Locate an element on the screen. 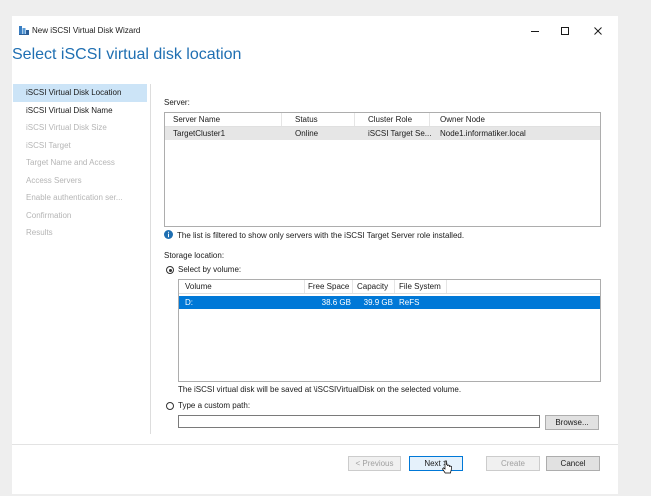 The height and width of the screenshot is (496, 651). close-icon is located at coordinates (598, 31).